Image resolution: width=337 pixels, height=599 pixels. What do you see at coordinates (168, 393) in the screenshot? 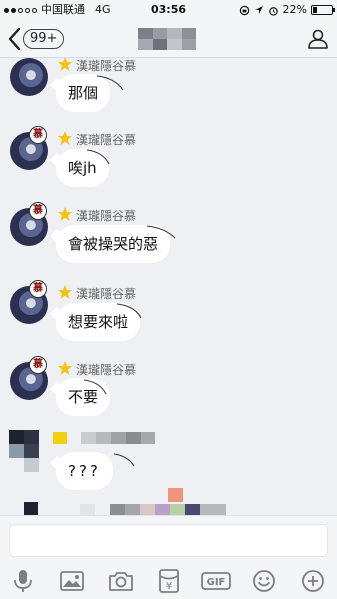
I see `chat-message: 慕 漢瓏隱谷慕 不要` at bounding box center [168, 393].